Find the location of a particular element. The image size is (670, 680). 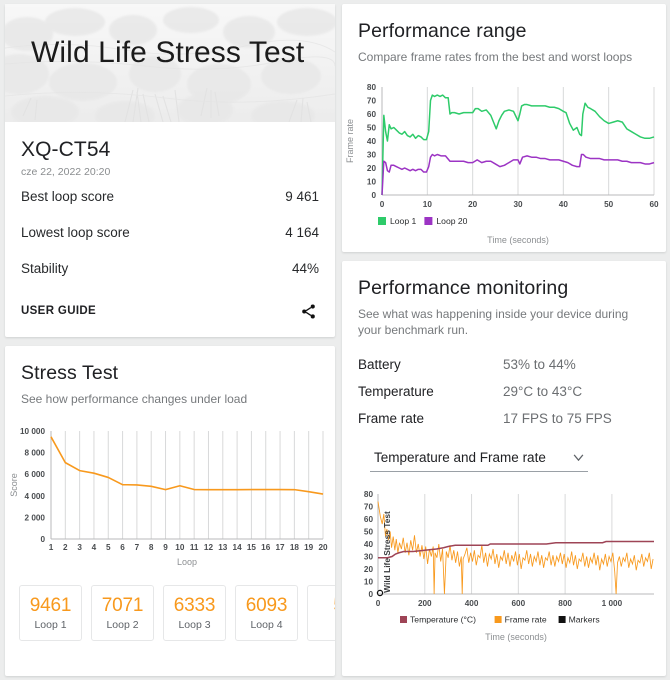

share-icon is located at coordinates (308, 311).